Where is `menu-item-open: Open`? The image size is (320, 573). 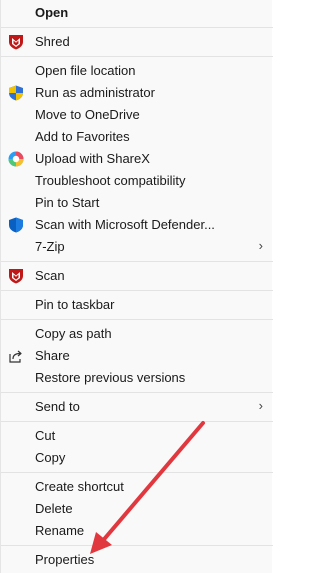
menu-item-open: Open is located at coordinates (137, 13).